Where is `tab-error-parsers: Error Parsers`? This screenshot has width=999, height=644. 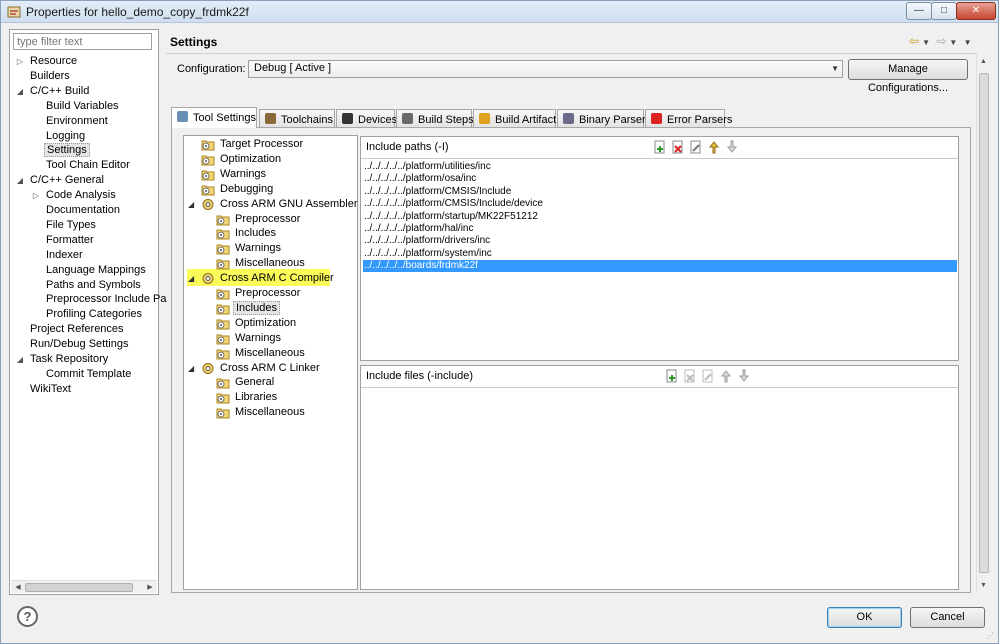
tab-error-parsers: Error Parsers is located at coordinates (688, 118).